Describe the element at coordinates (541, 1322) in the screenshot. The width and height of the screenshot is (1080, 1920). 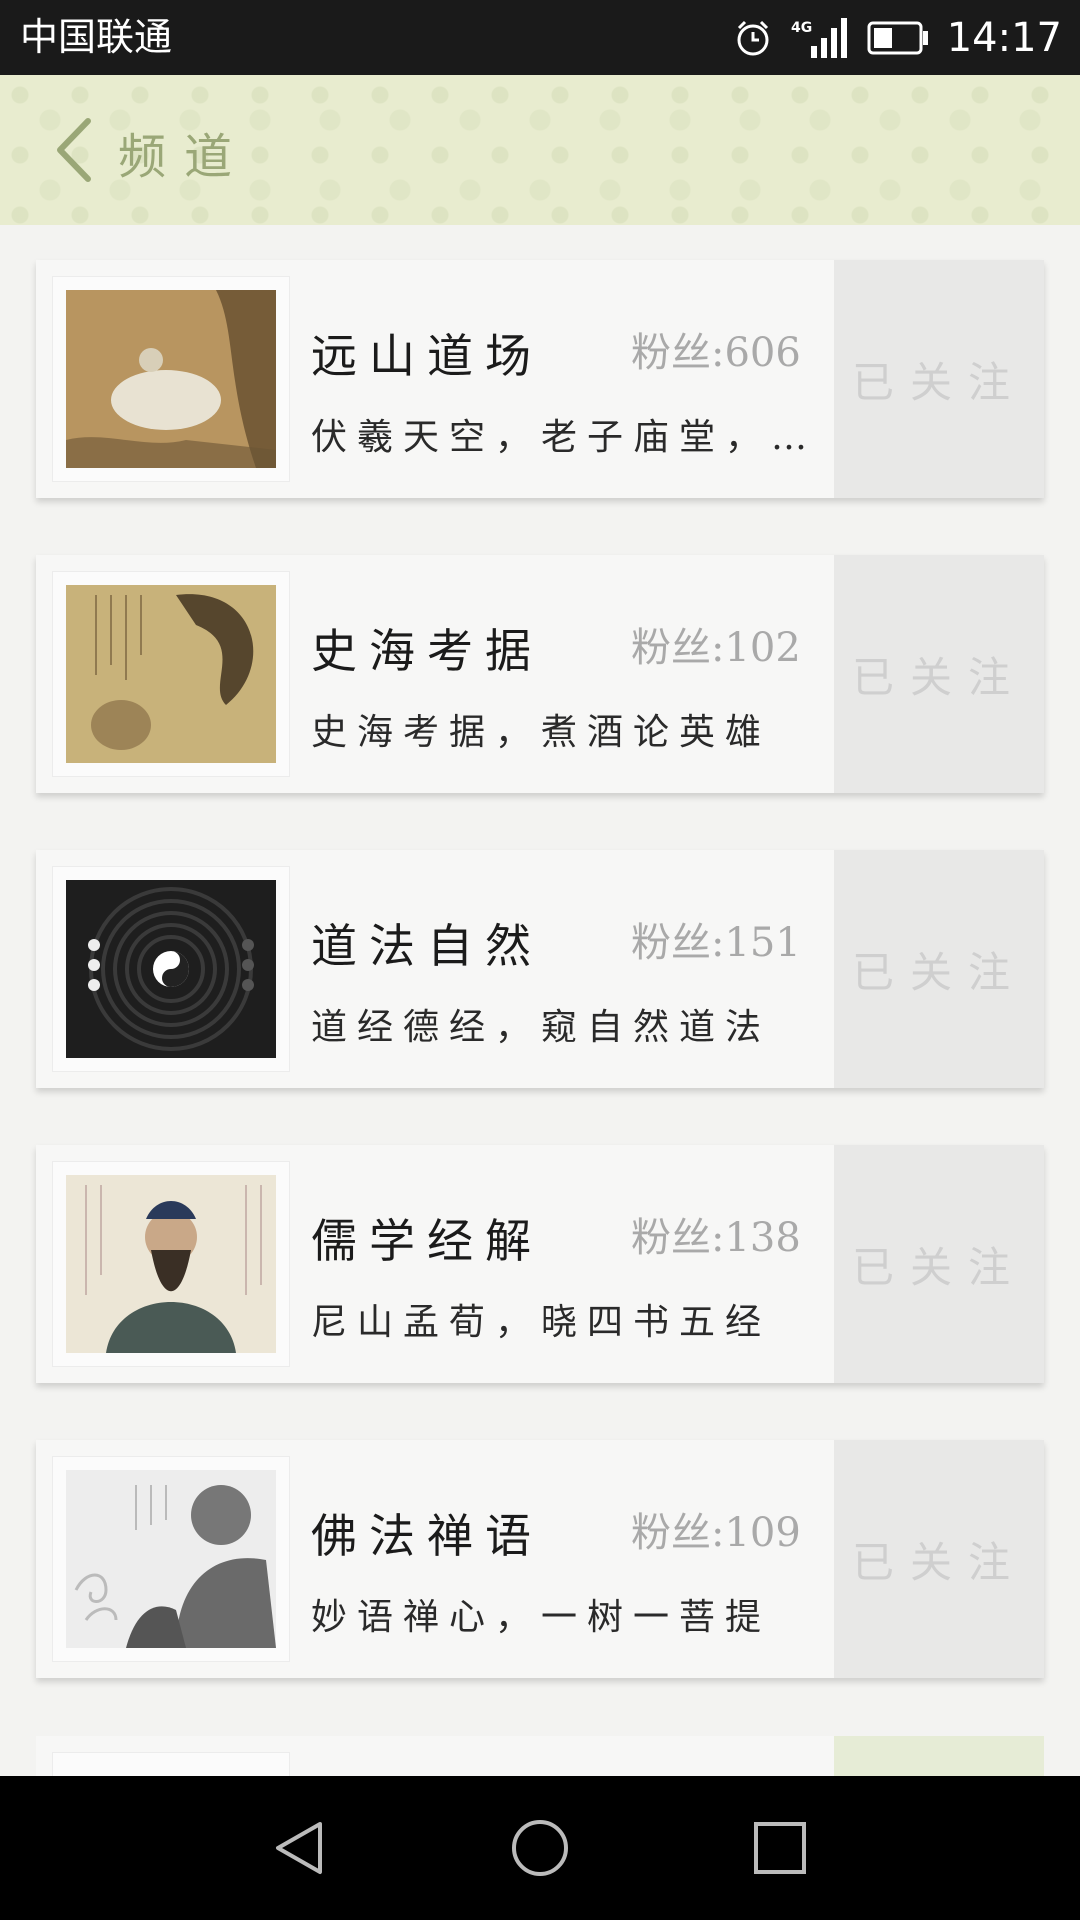
I see `channel-description: 尼山孟荀，晓四书五经` at that location.